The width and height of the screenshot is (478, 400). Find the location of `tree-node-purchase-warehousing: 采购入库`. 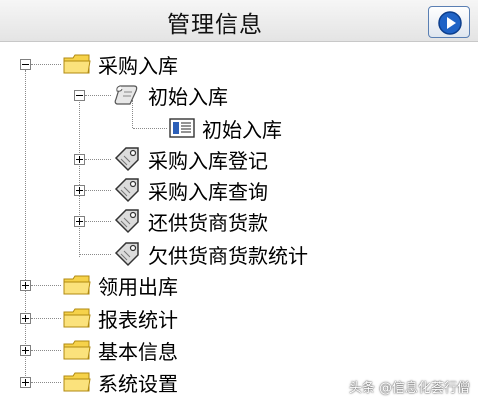

tree-node-purchase-warehousing: 采购入库 is located at coordinates (120, 64).